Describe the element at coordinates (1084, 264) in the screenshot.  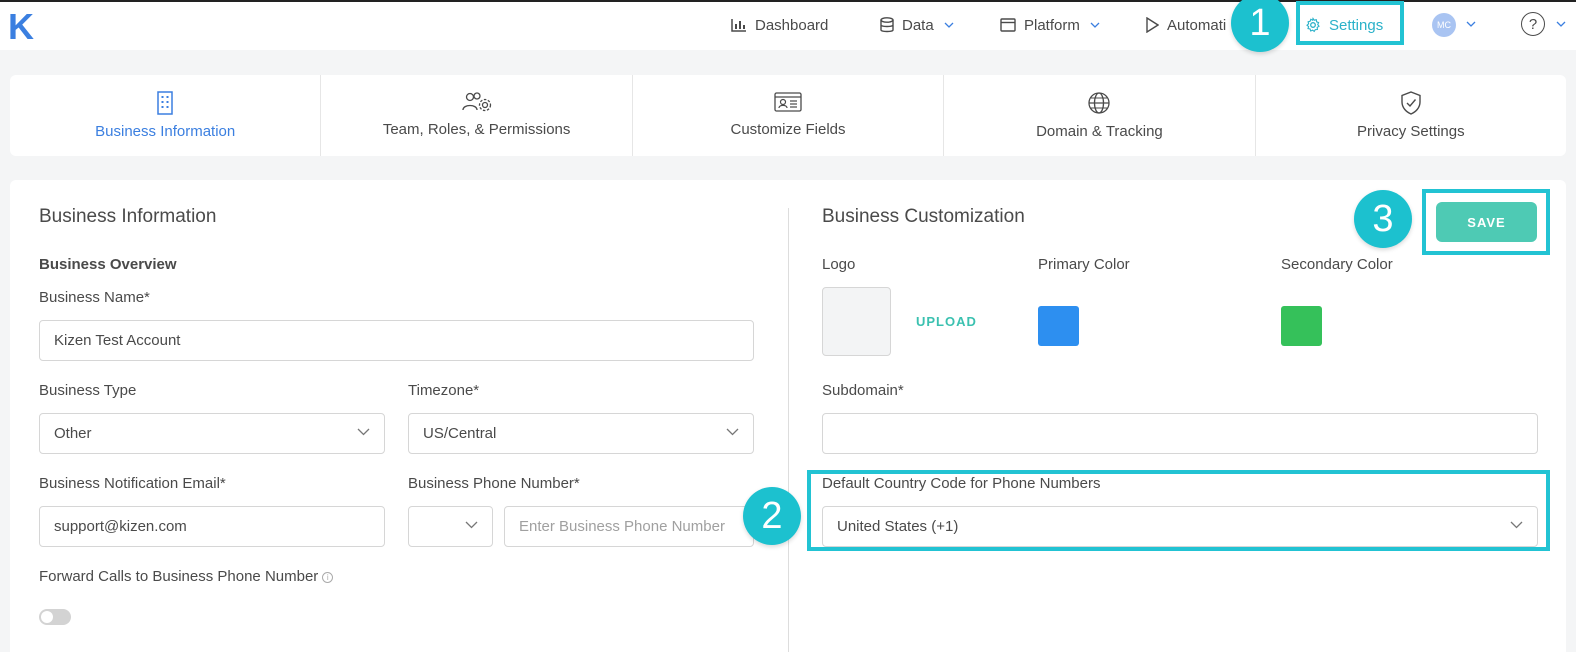
I see `primary-color-label: Primary Color` at that location.